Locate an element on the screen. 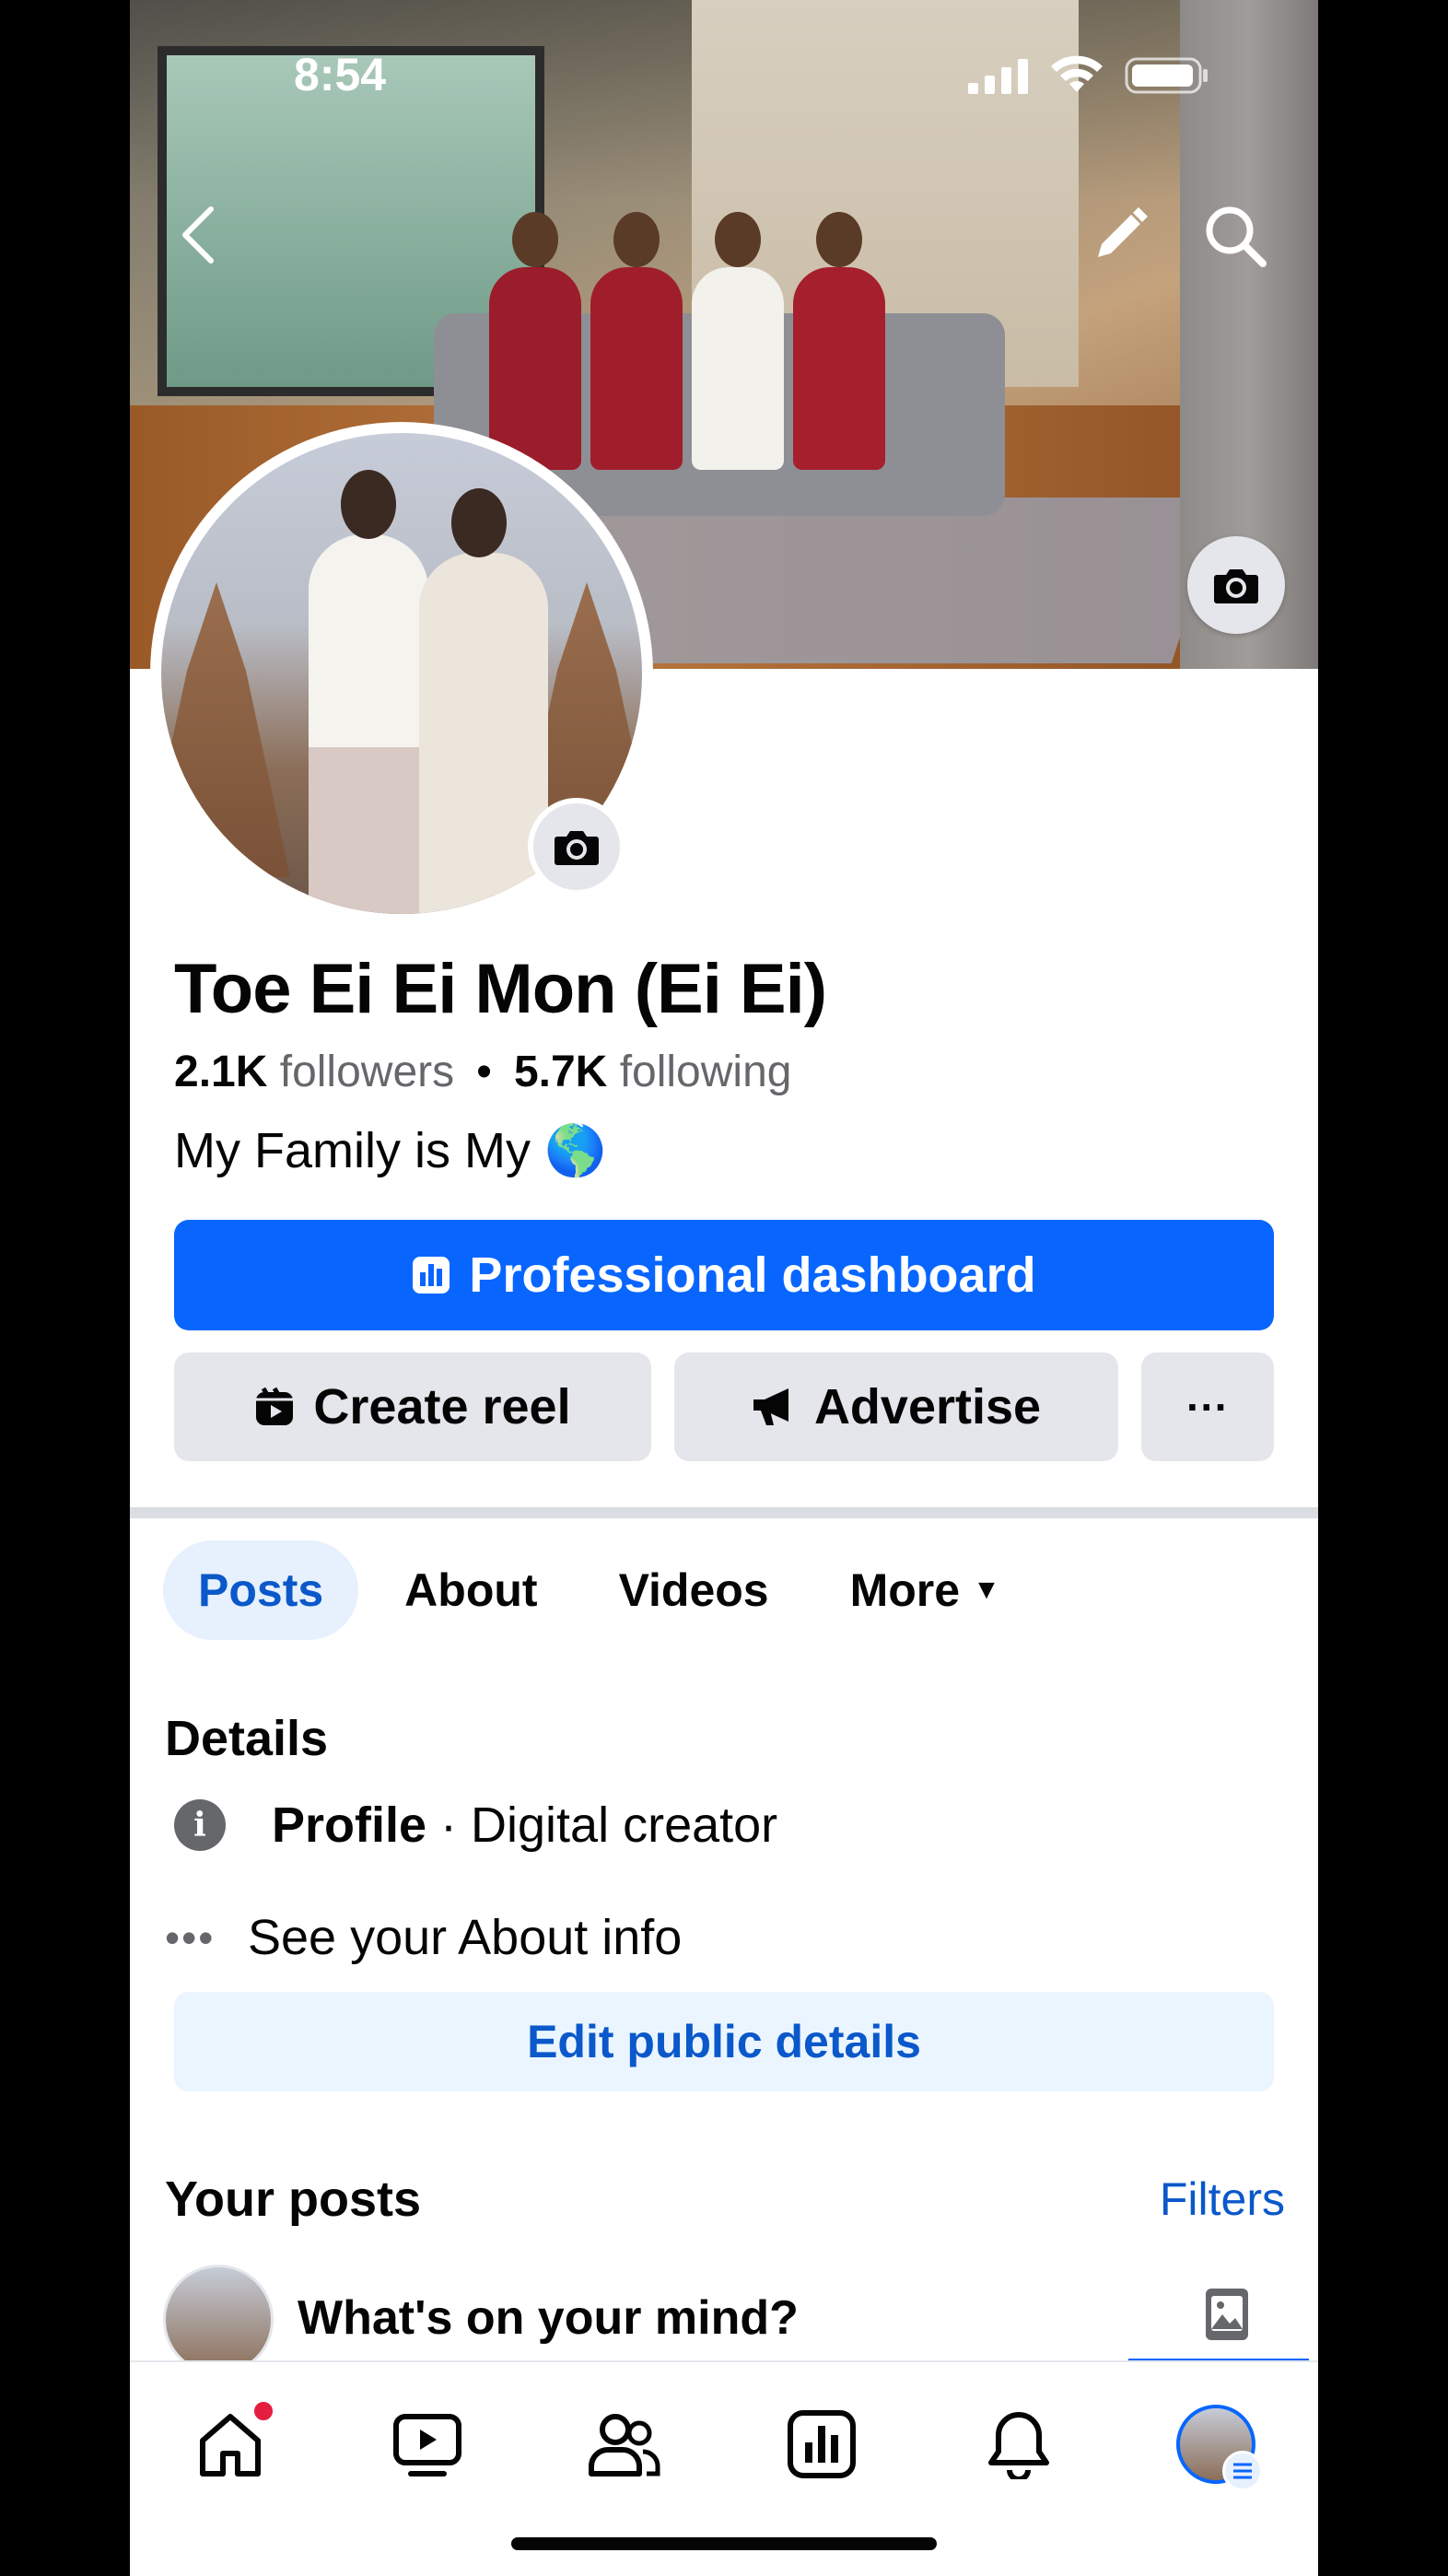 This screenshot has height=2576, width=1448. edit-cover-camera-button is located at coordinates (1236, 585).